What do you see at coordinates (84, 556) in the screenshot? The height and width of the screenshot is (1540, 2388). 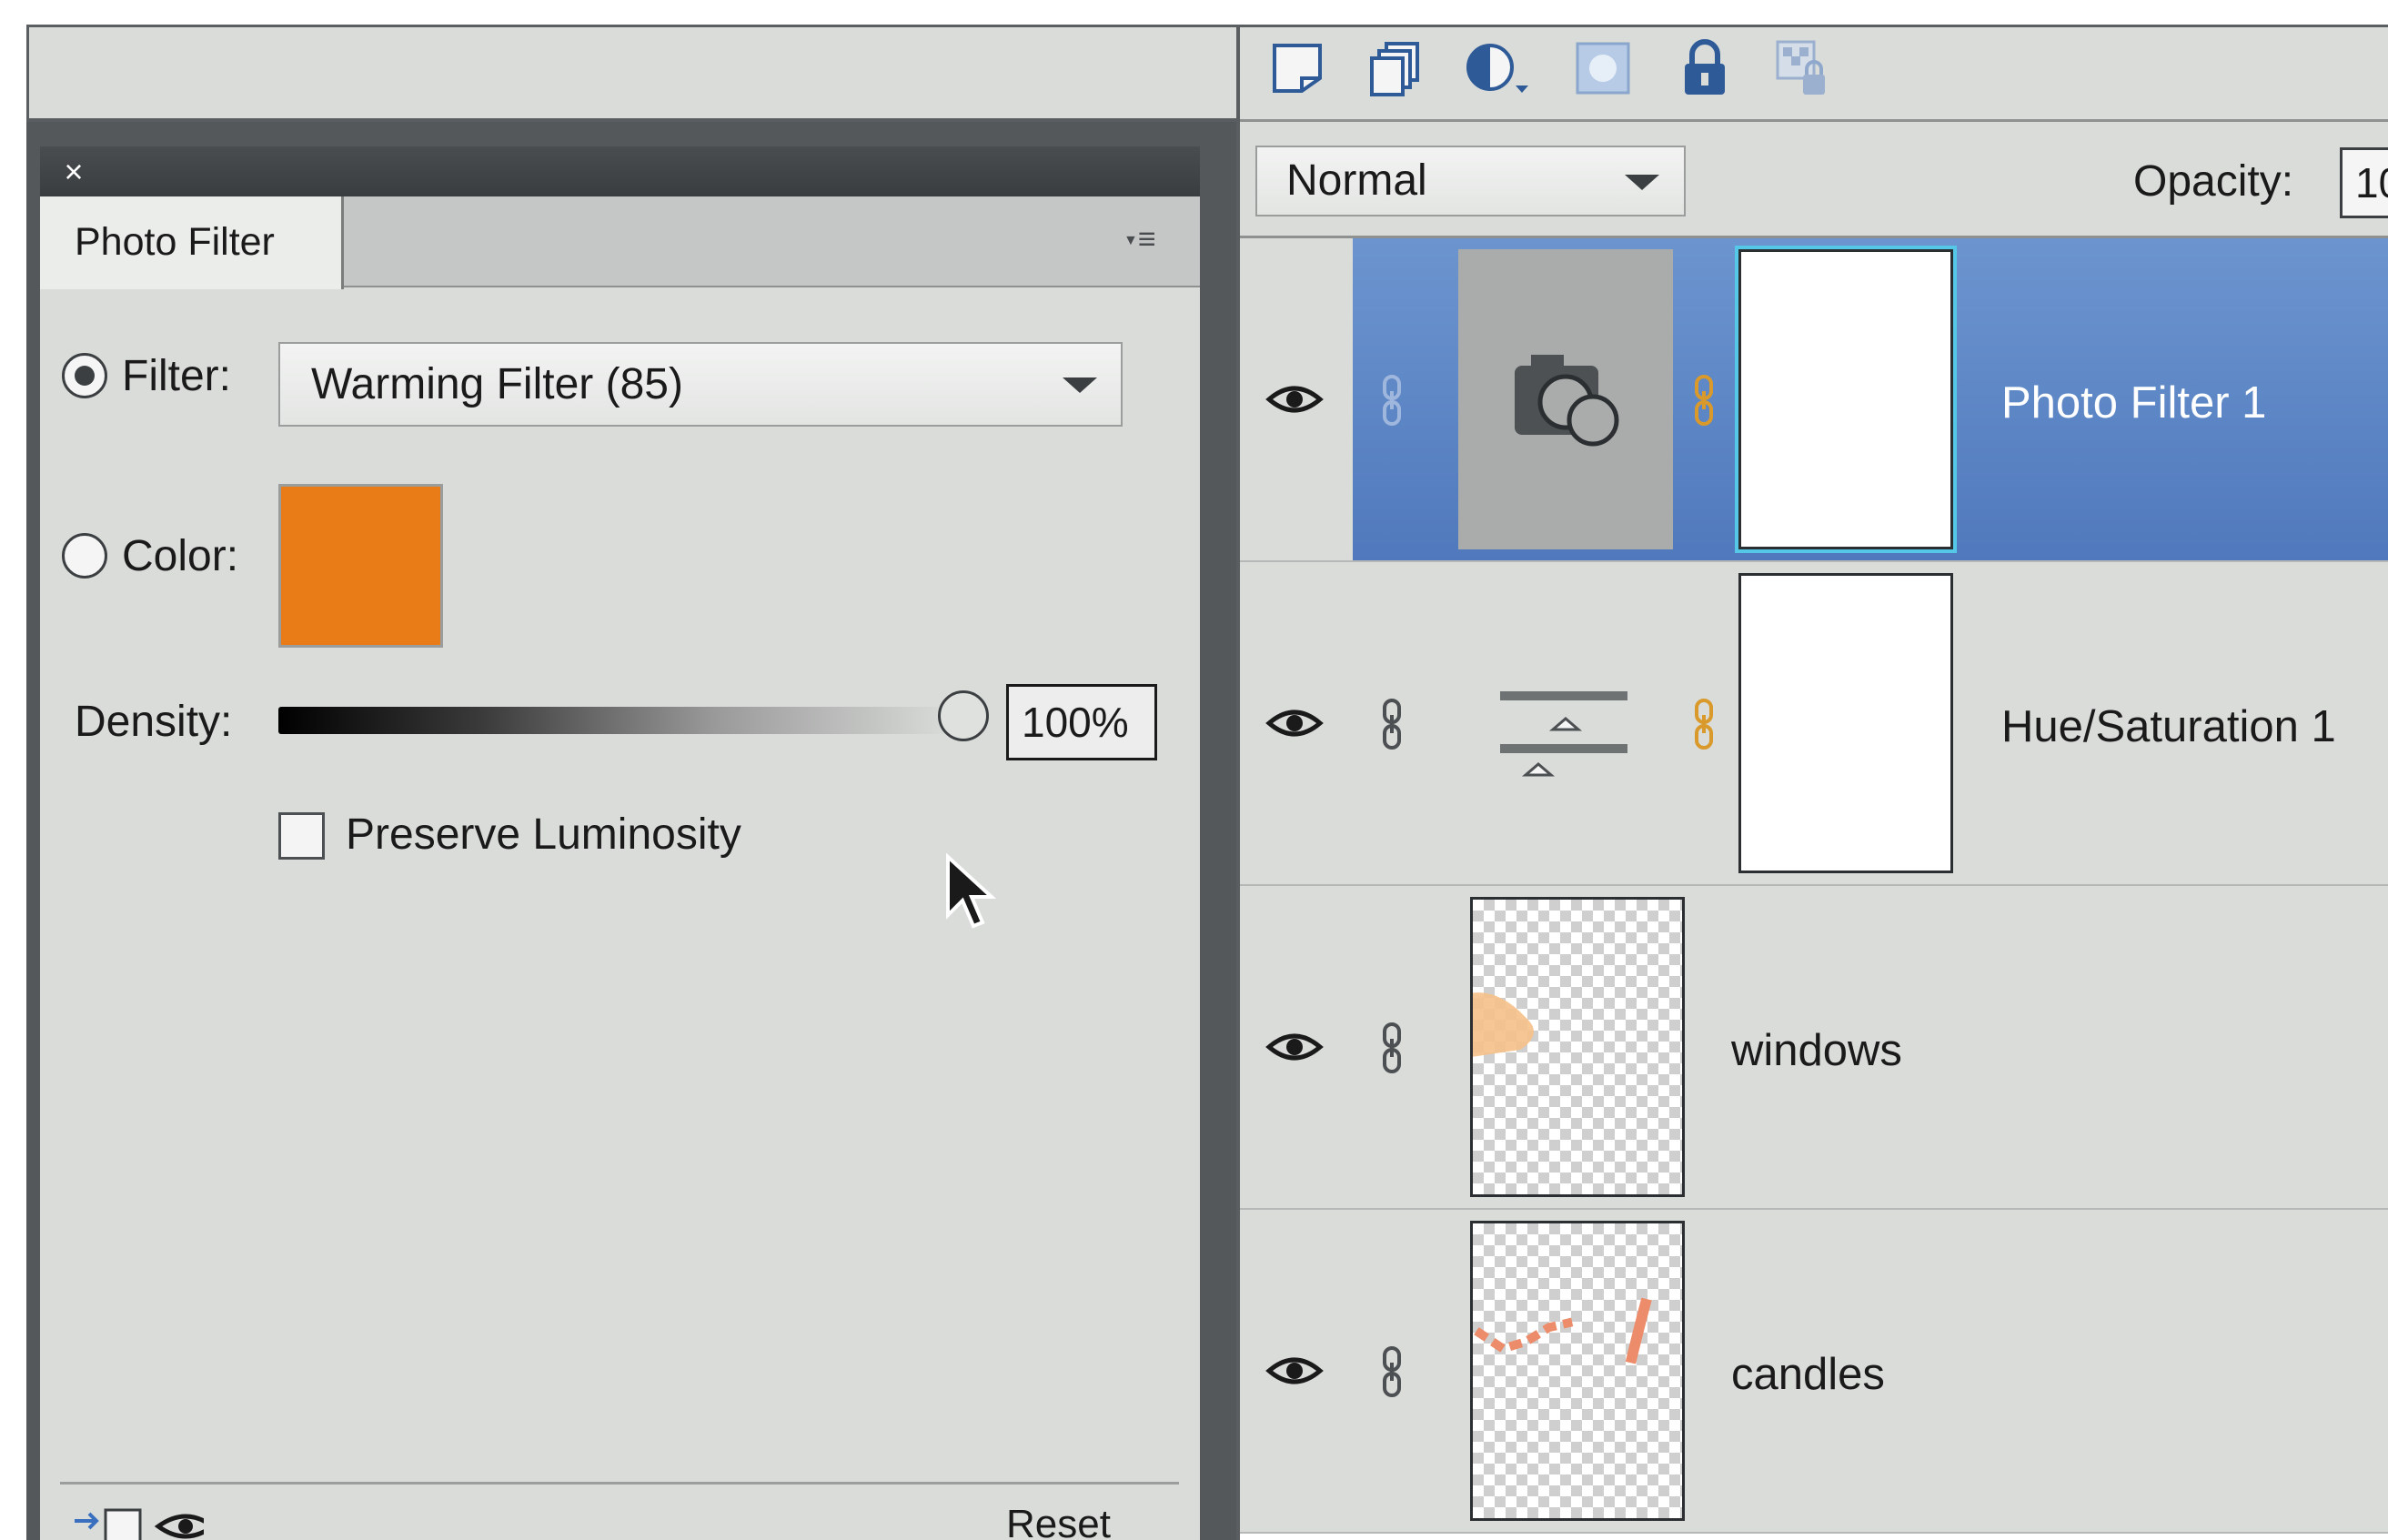 I see `color-radio` at bounding box center [84, 556].